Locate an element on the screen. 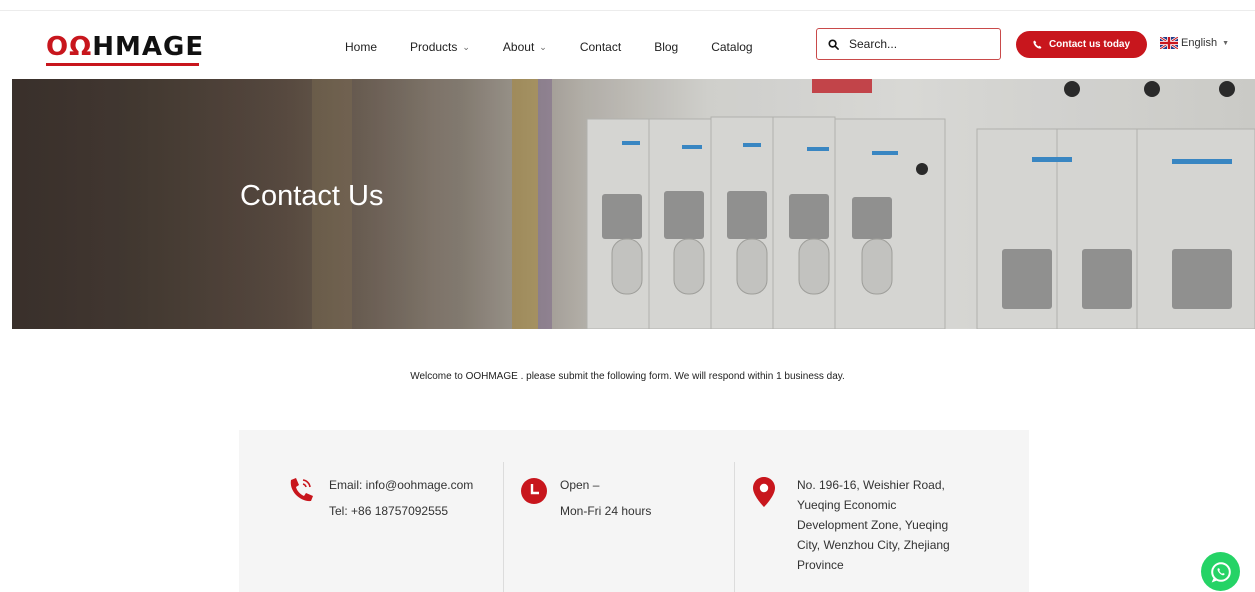 This screenshot has height=592, width=1255. contact-us-today-button: Contact us today is located at coordinates (1081, 44).